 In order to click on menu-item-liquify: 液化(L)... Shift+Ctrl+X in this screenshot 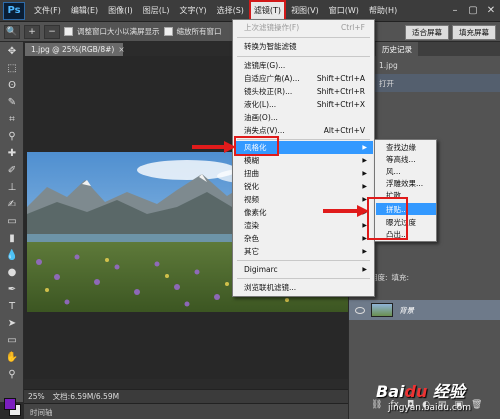, I will do `click(303, 104)`.